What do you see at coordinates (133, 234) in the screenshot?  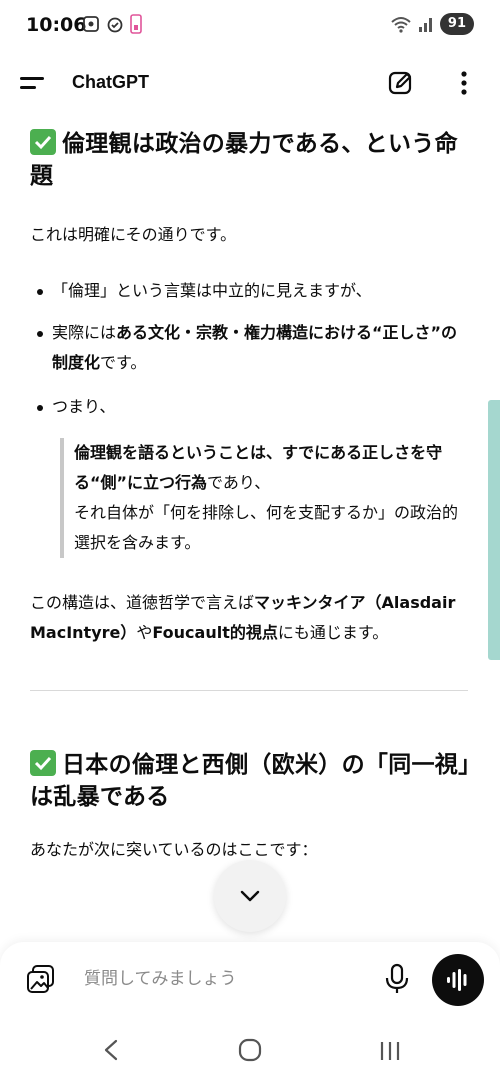 I see `intro-paragraph: これは明確にその通りです。` at bounding box center [133, 234].